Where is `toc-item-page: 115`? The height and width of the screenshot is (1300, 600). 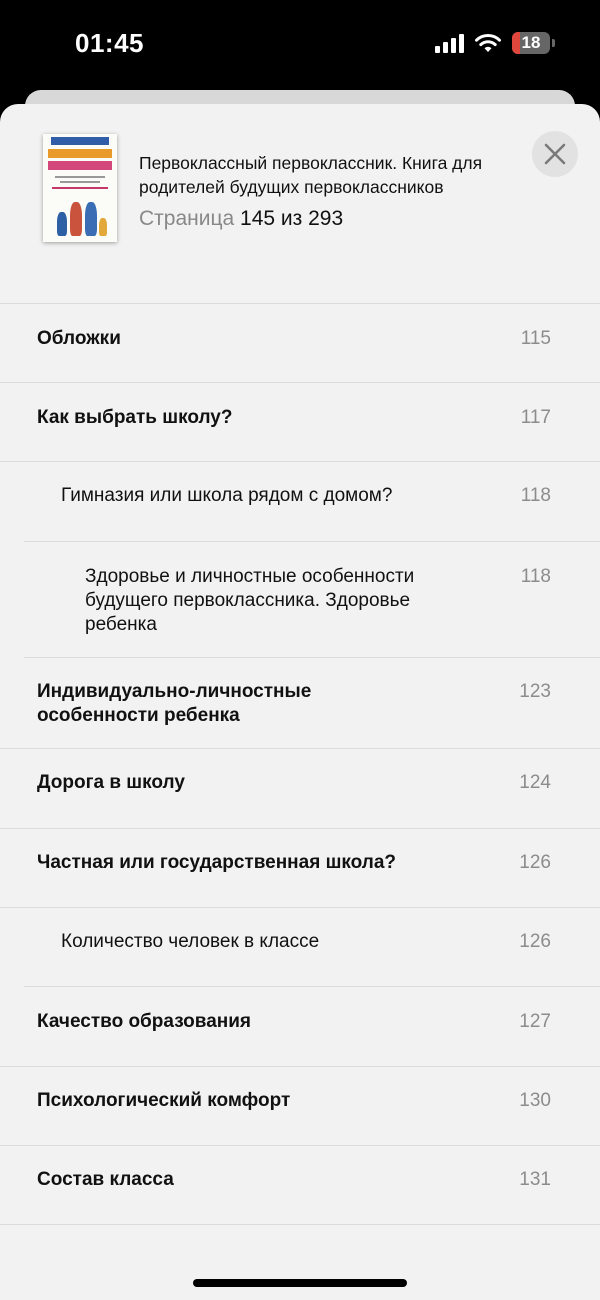 toc-item-page: 115 is located at coordinates (535, 338).